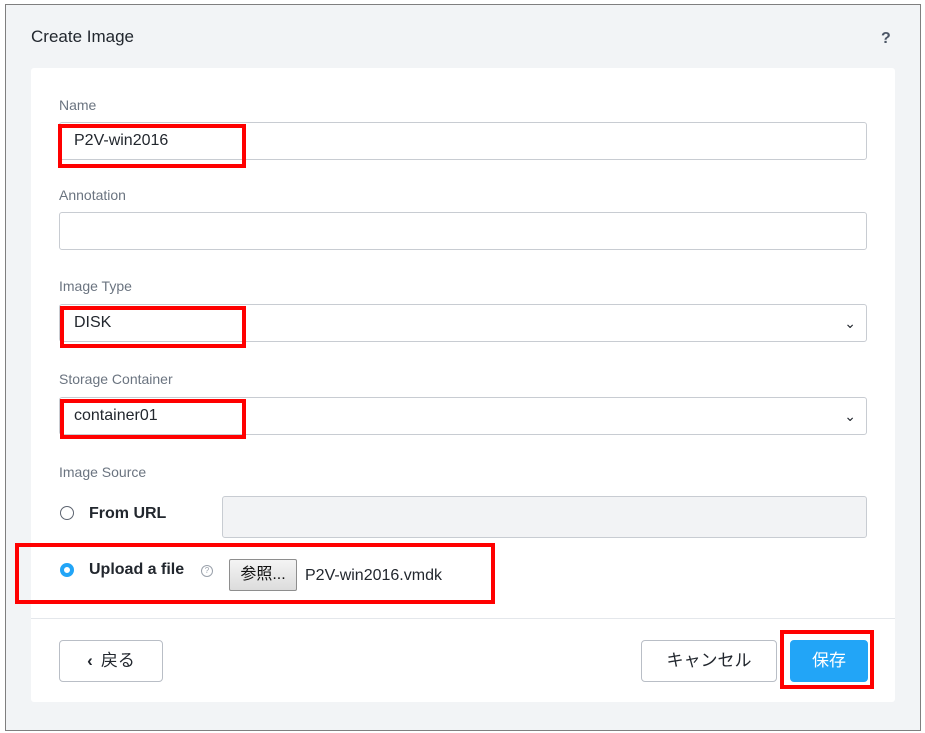 Image resolution: width=925 pixels, height=733 pixels. I want to click on storage-container-label: Storage Container, so click(116, 379).